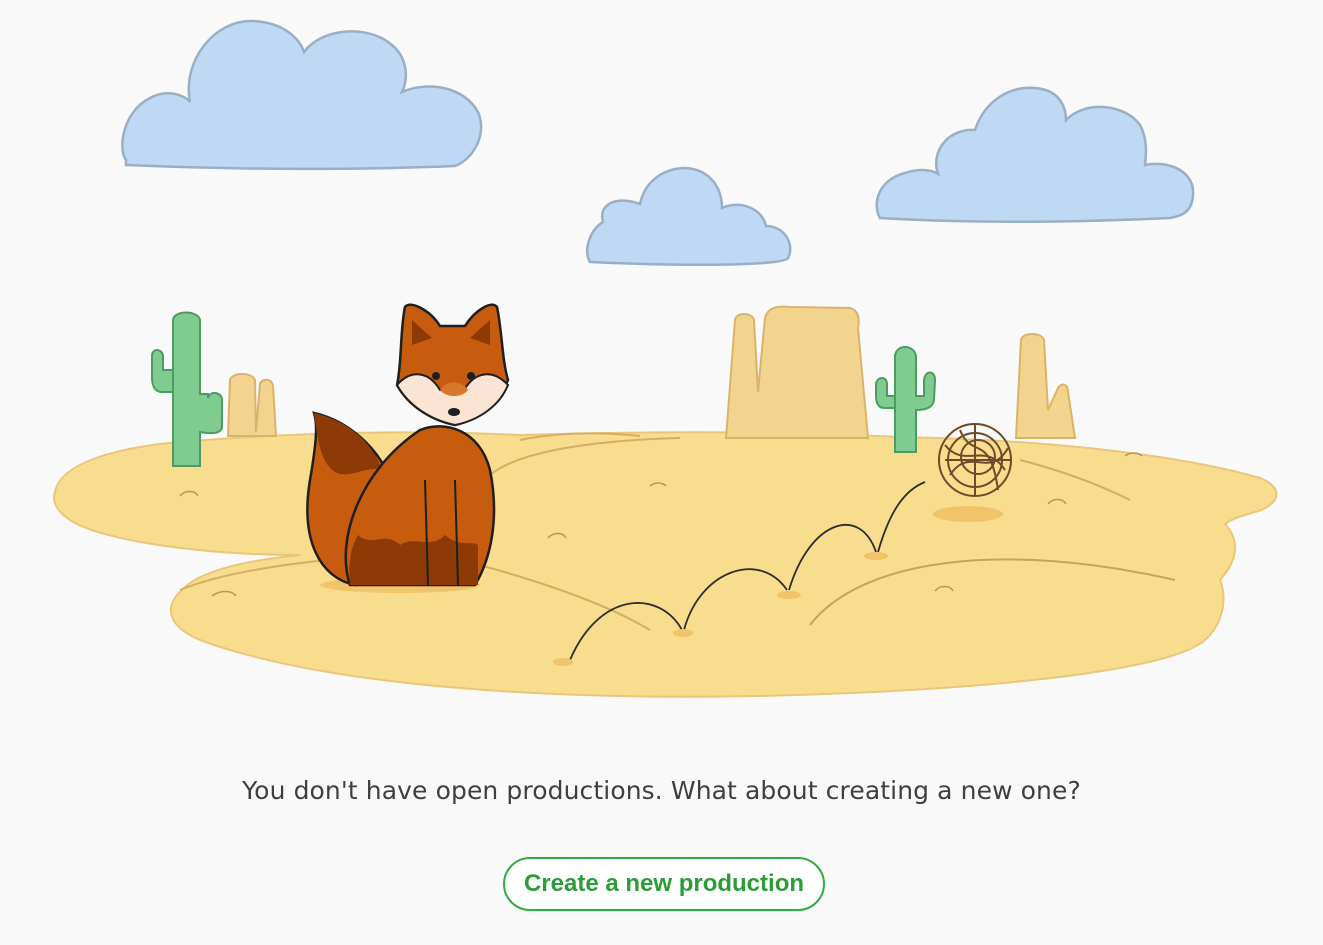  Describe the element at coordinates (664, 884) in the screenshot. I see `create-production-button: Create a new production` at that location.